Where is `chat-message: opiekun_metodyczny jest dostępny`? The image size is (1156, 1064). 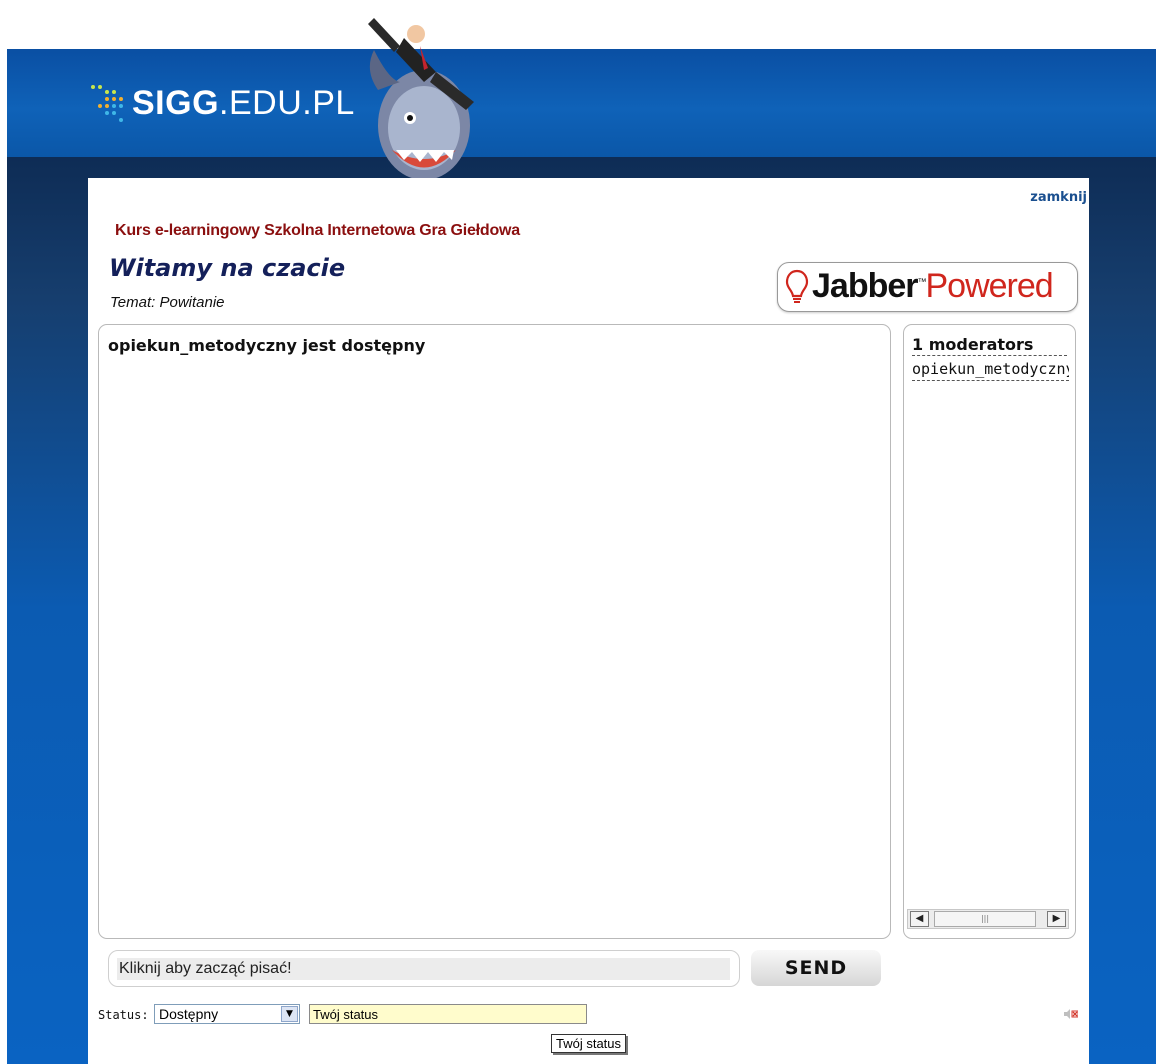 chat-message: opiekun_metodyczny jest dostępny is located at coordinates (267, 345).